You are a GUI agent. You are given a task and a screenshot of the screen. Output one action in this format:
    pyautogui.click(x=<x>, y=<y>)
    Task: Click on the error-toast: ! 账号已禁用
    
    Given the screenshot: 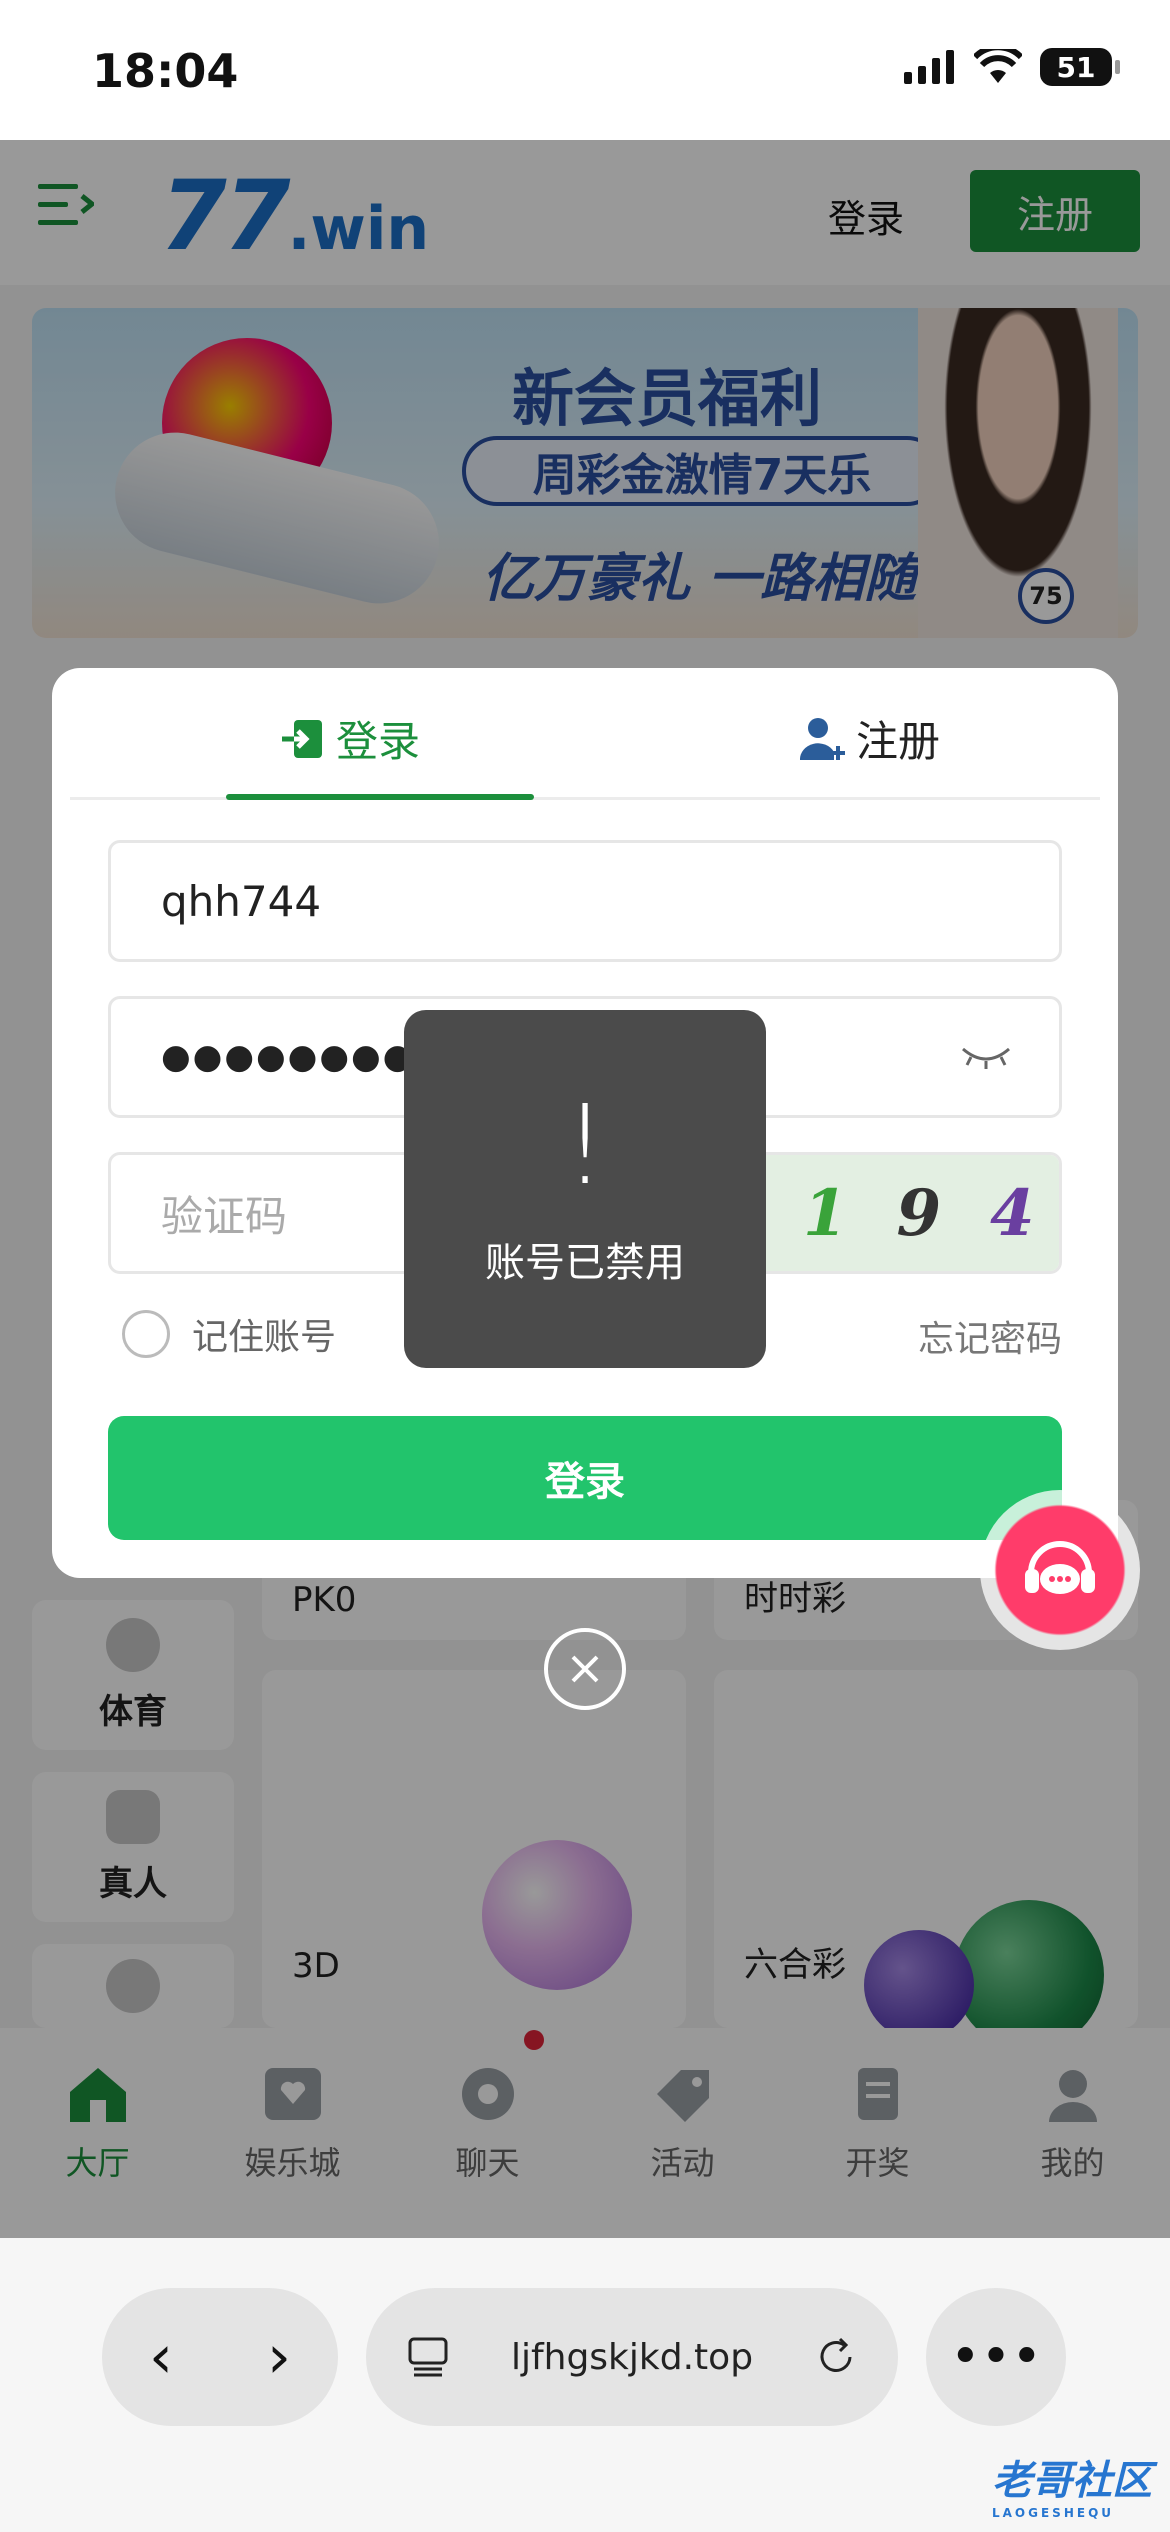 What is the action you would take?
    pyautogui.click(x=585, y=1189)
    